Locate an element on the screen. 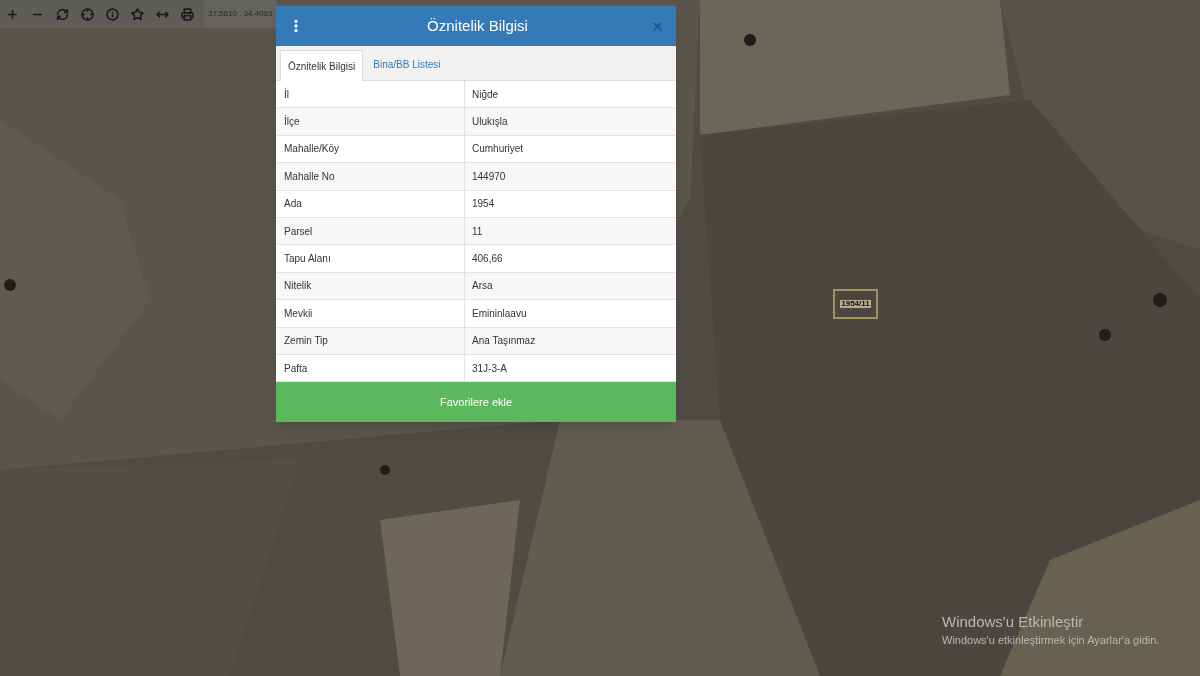  table-cell-text: 144970 is located at coordinates (489, 176).